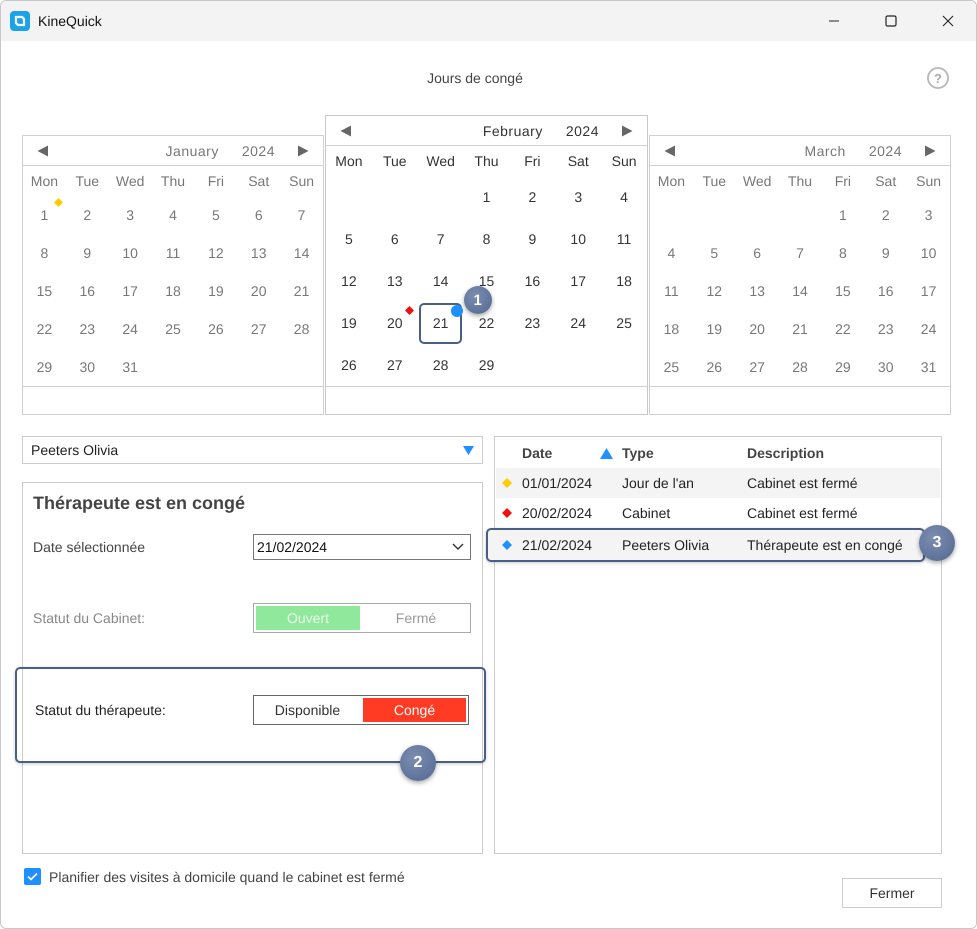 This screenshot has width=977, height=929. I want to click on column-header: Type, so click(684, 453).